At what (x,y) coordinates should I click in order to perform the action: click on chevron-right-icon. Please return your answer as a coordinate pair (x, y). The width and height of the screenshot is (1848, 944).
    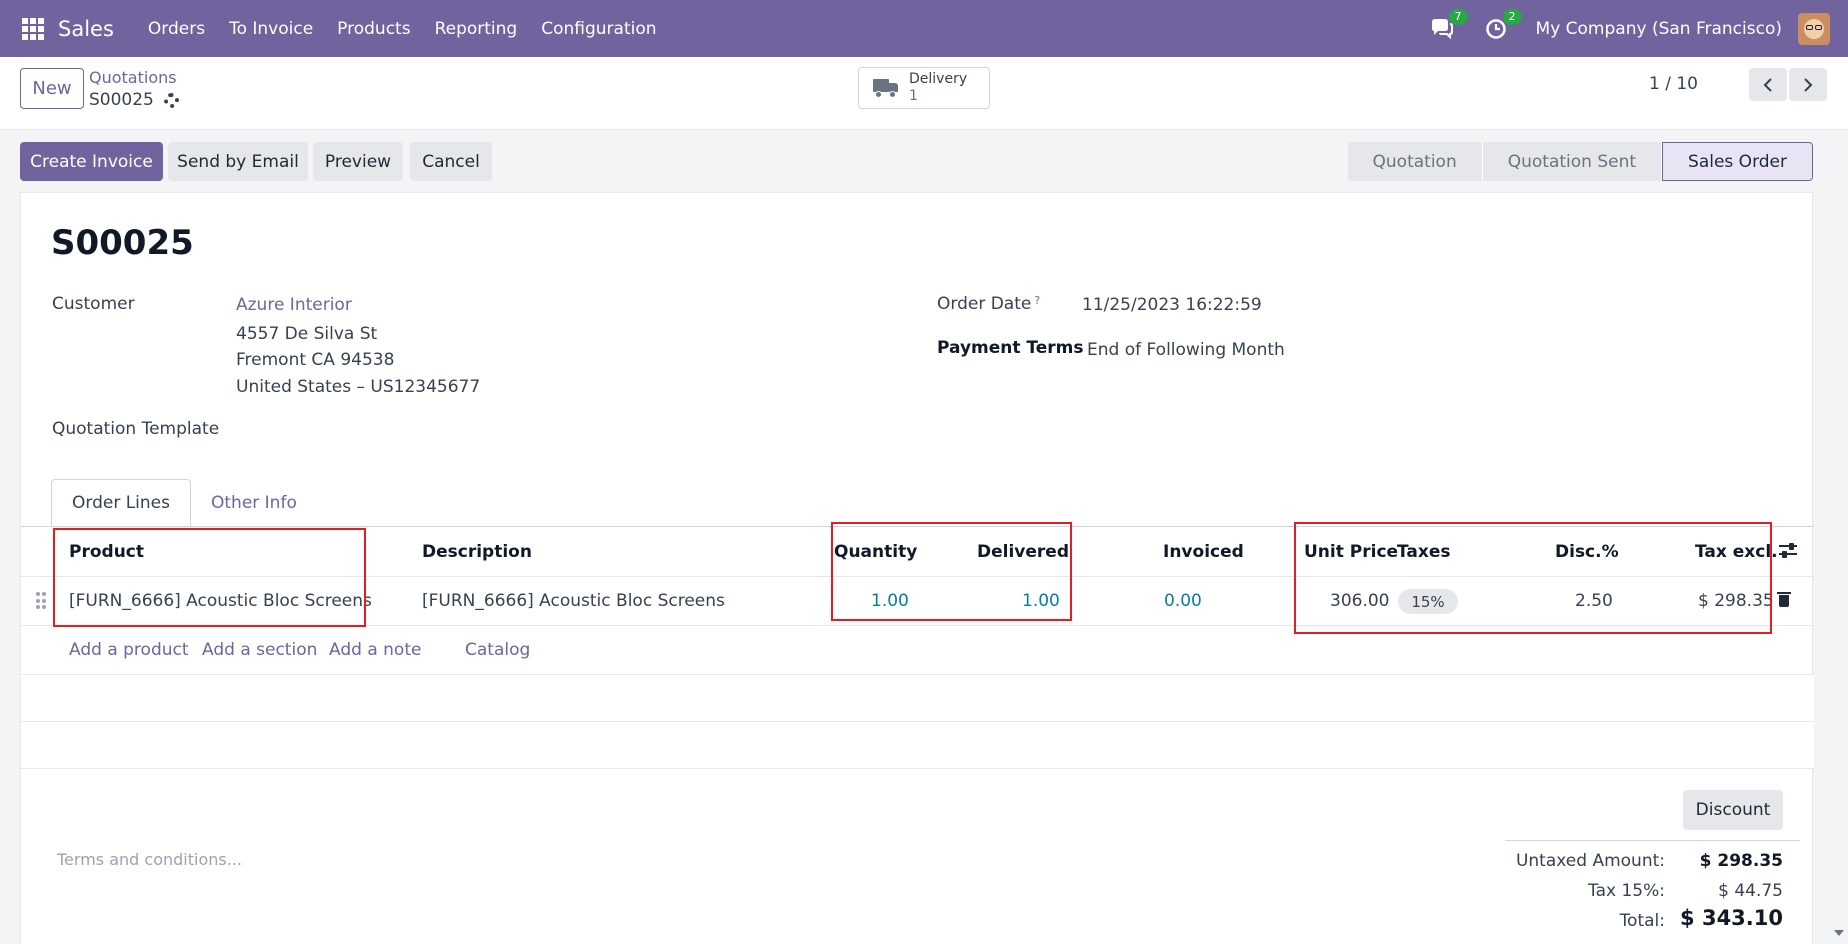
    Looking at the image, I should click on (1808, 84).